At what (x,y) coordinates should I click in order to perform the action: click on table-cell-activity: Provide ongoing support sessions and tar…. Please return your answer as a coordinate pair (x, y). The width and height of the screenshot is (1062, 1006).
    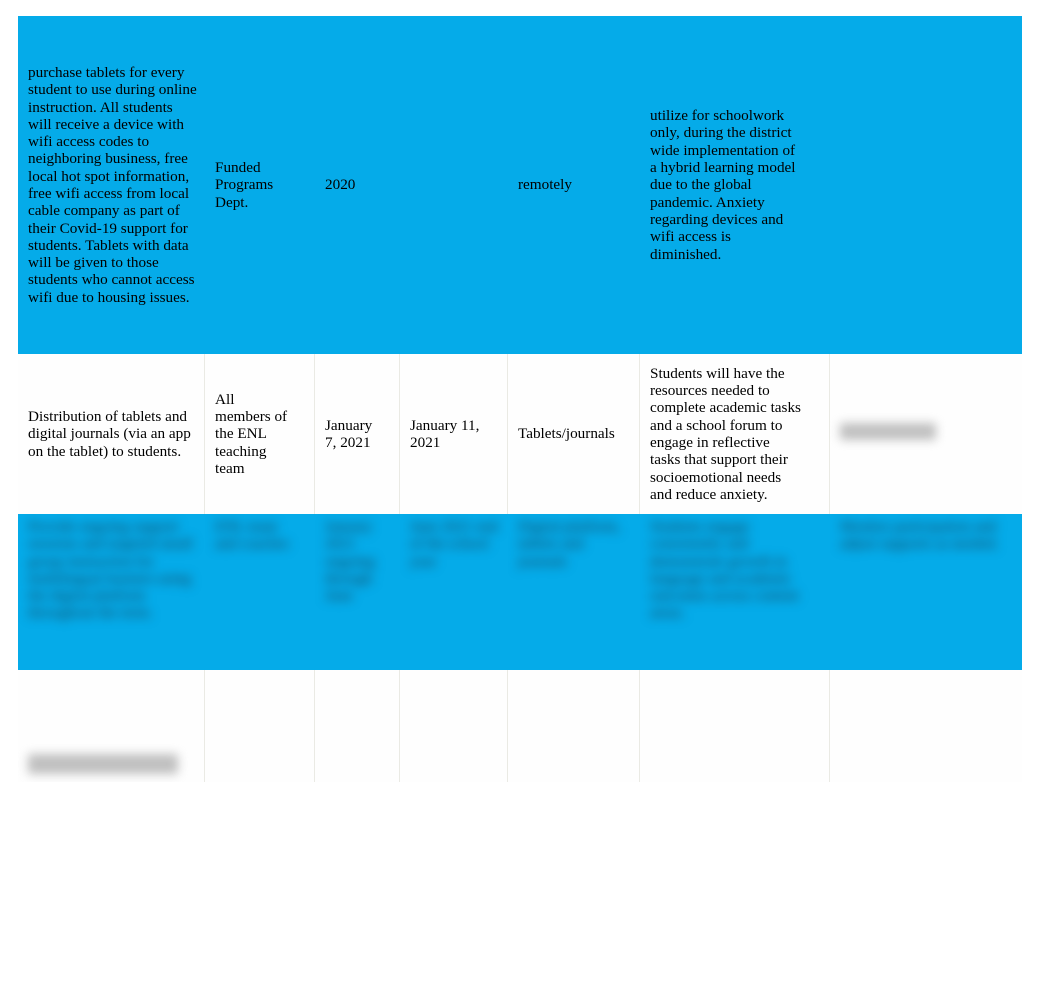
    Looking at the image, I should click on (111, 592).